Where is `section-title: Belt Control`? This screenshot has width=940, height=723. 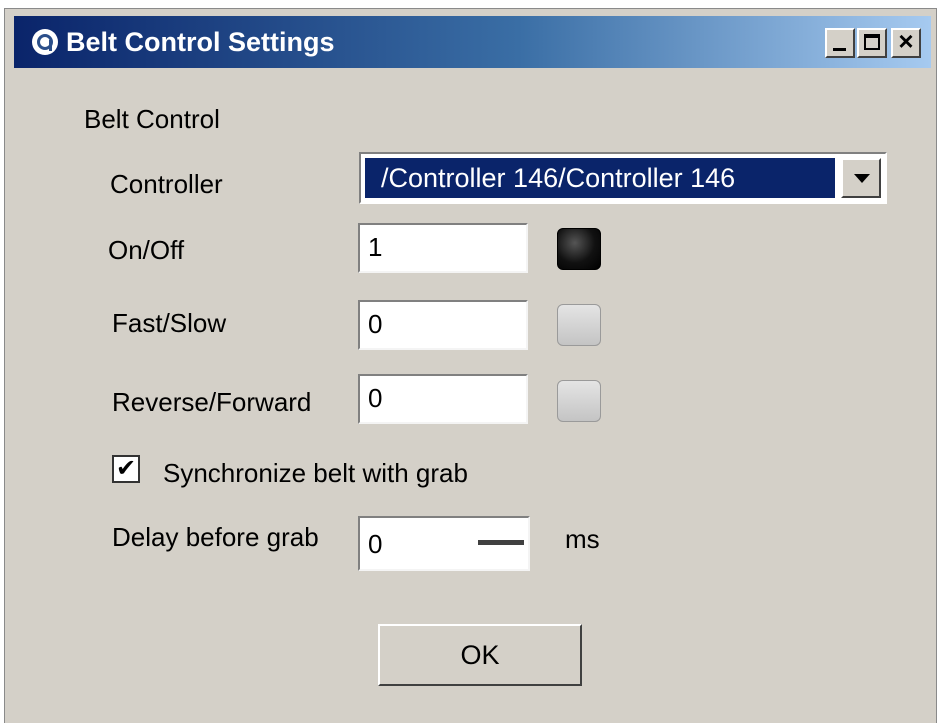
section-title: Belt Control is located at coordinates (152, 119).